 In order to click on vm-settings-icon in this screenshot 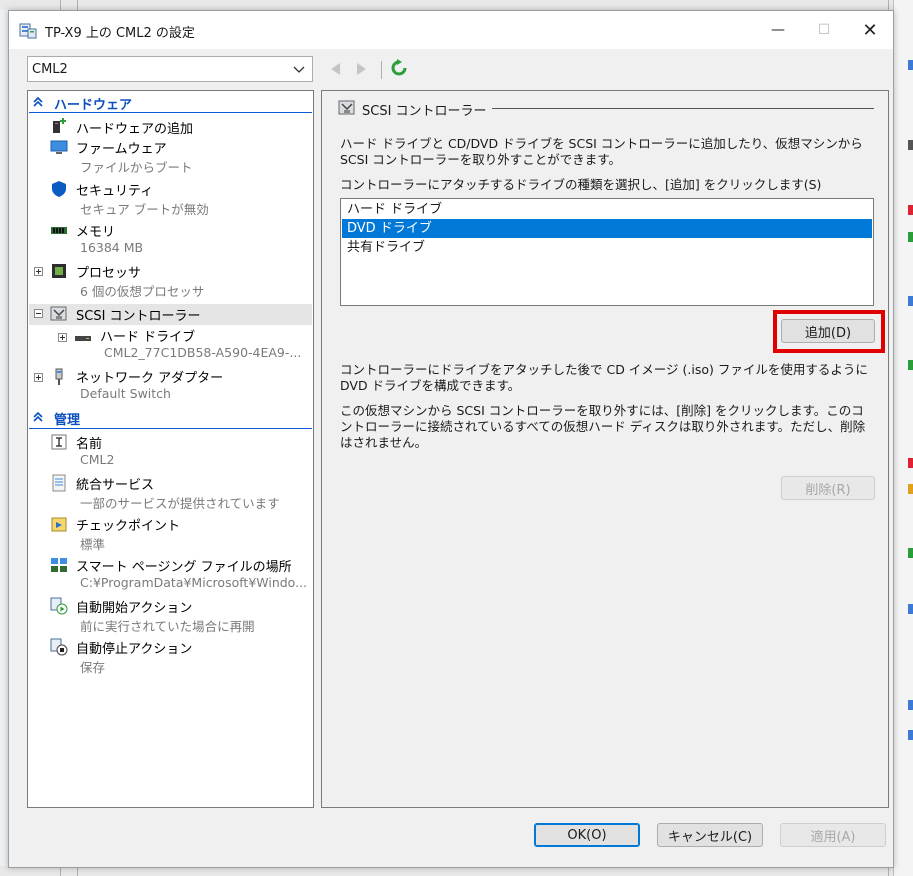, I will do `click(28, 31)`.